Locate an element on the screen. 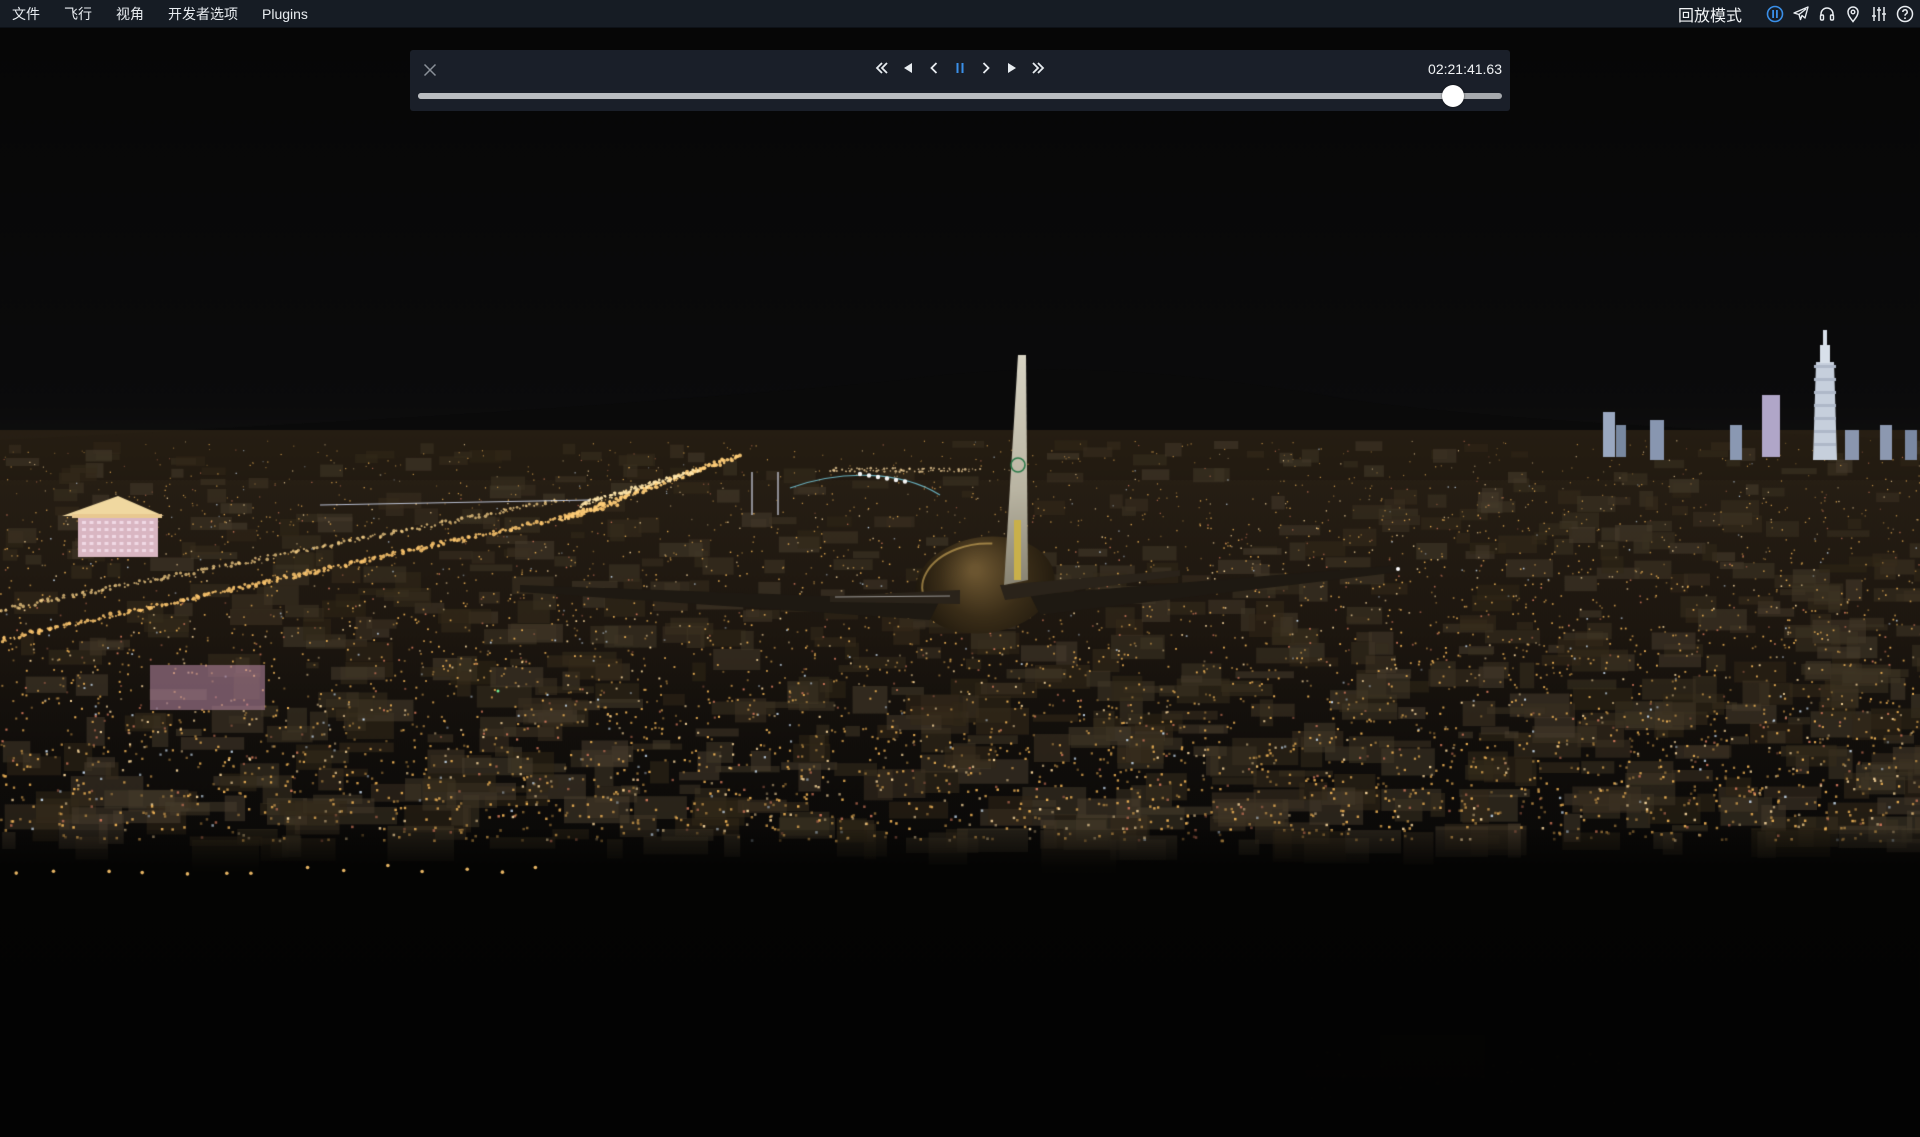 The image size is (1920, 1137). menu-plugins: Plugins is located at coordinates (285, 14).